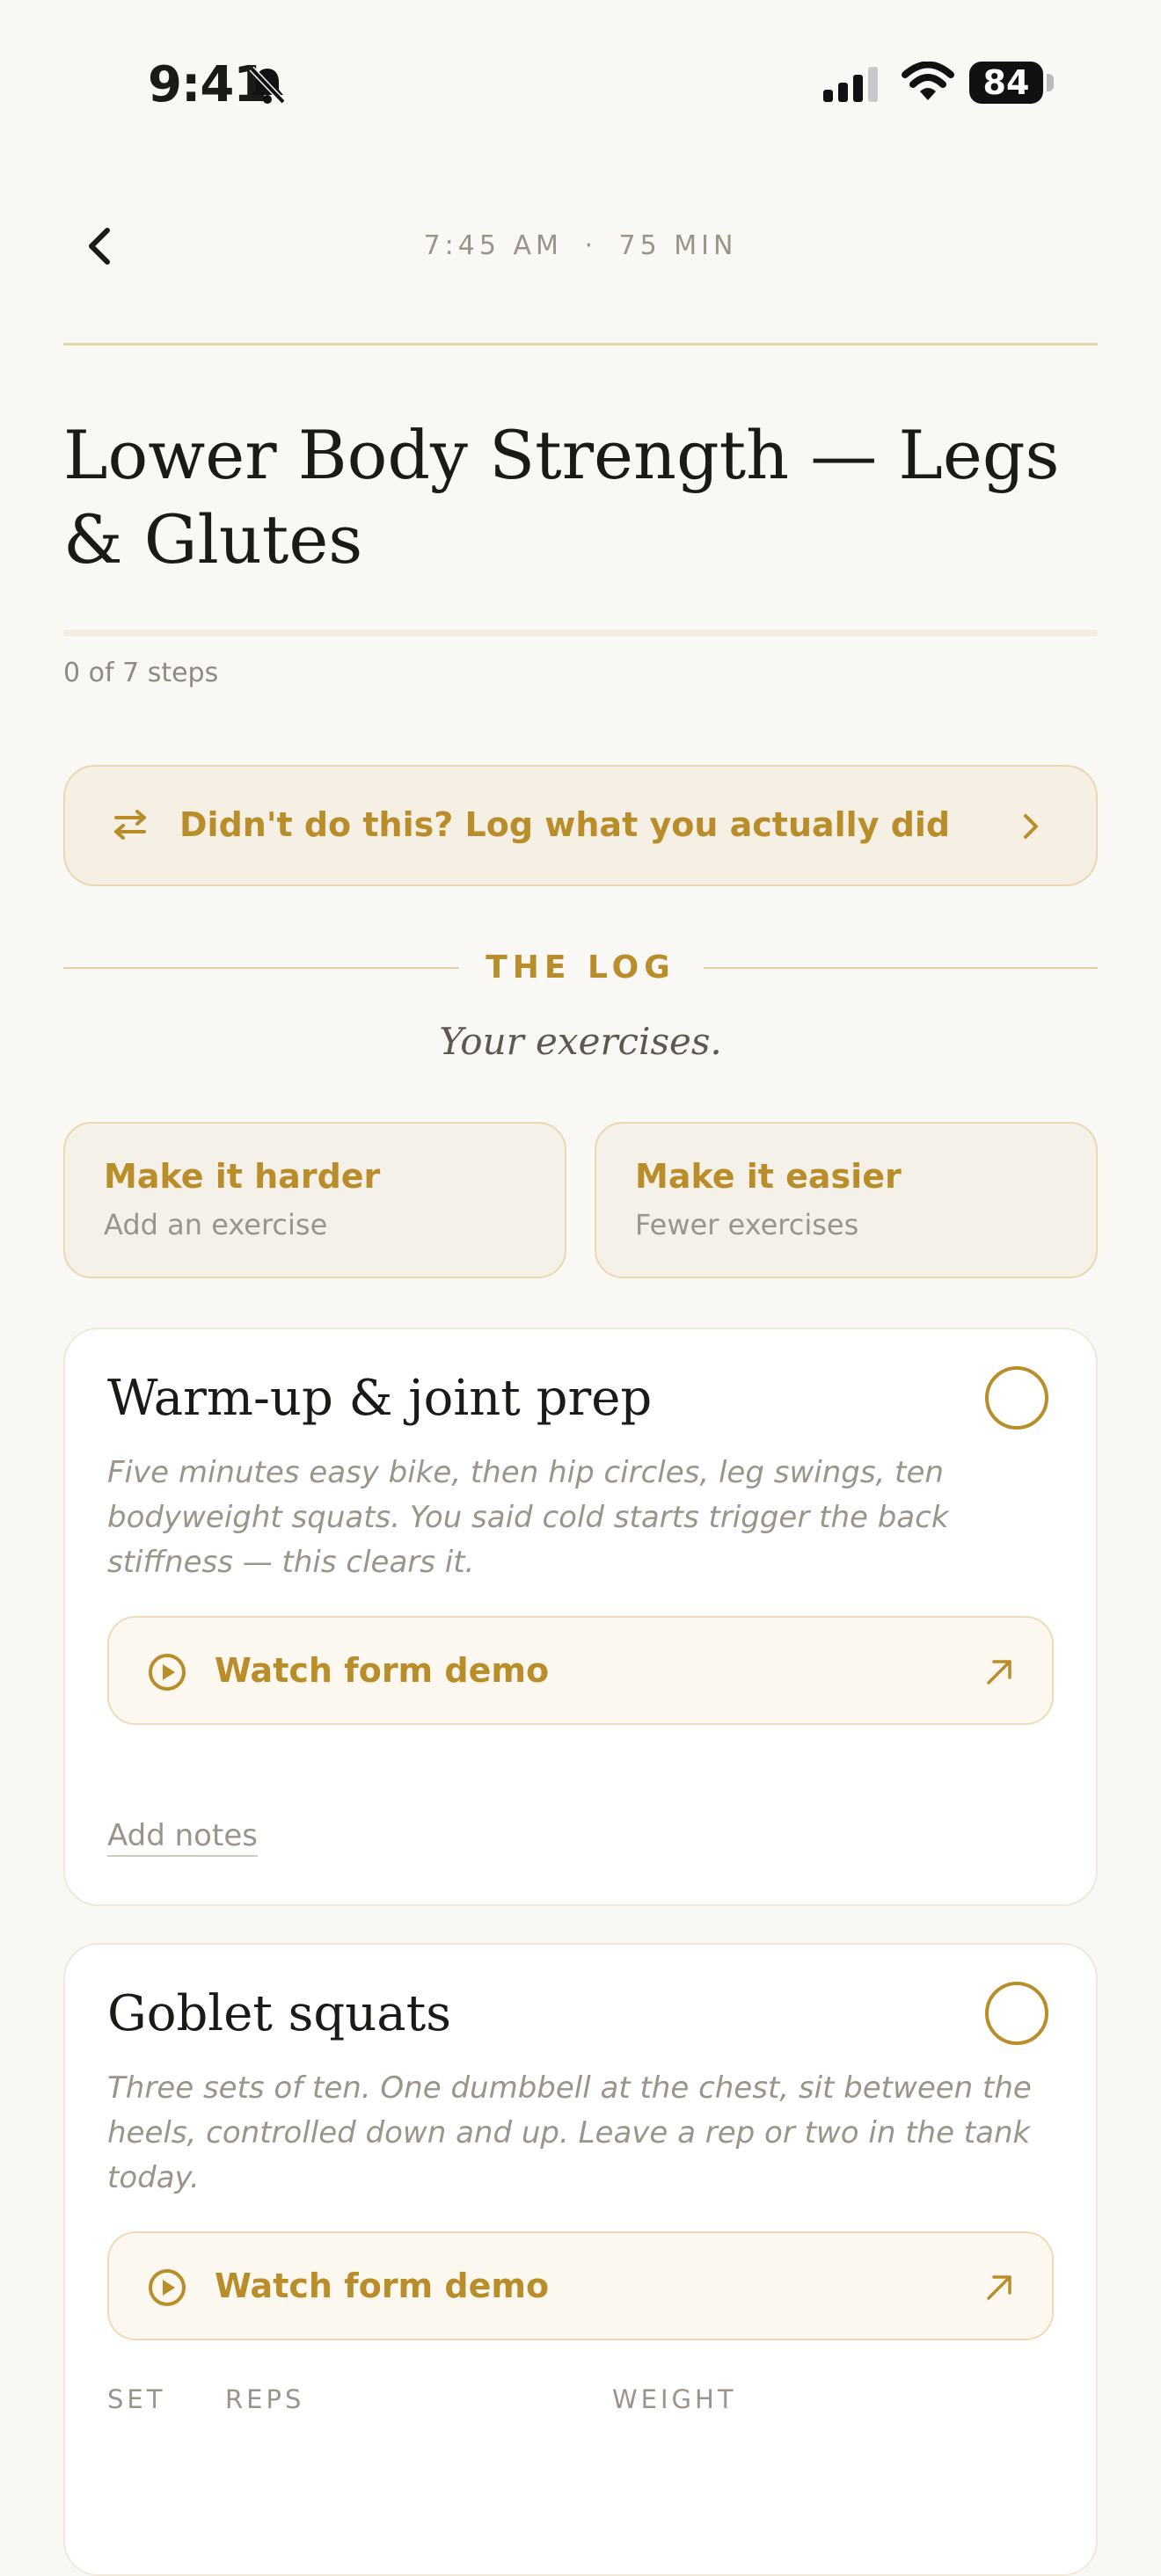 The width and height of the screenshot is (1161, 2576). Describe the element at coordinates (580, 1041) in the screenshot. I see `section-subtitle: Your exercises.` at that location.